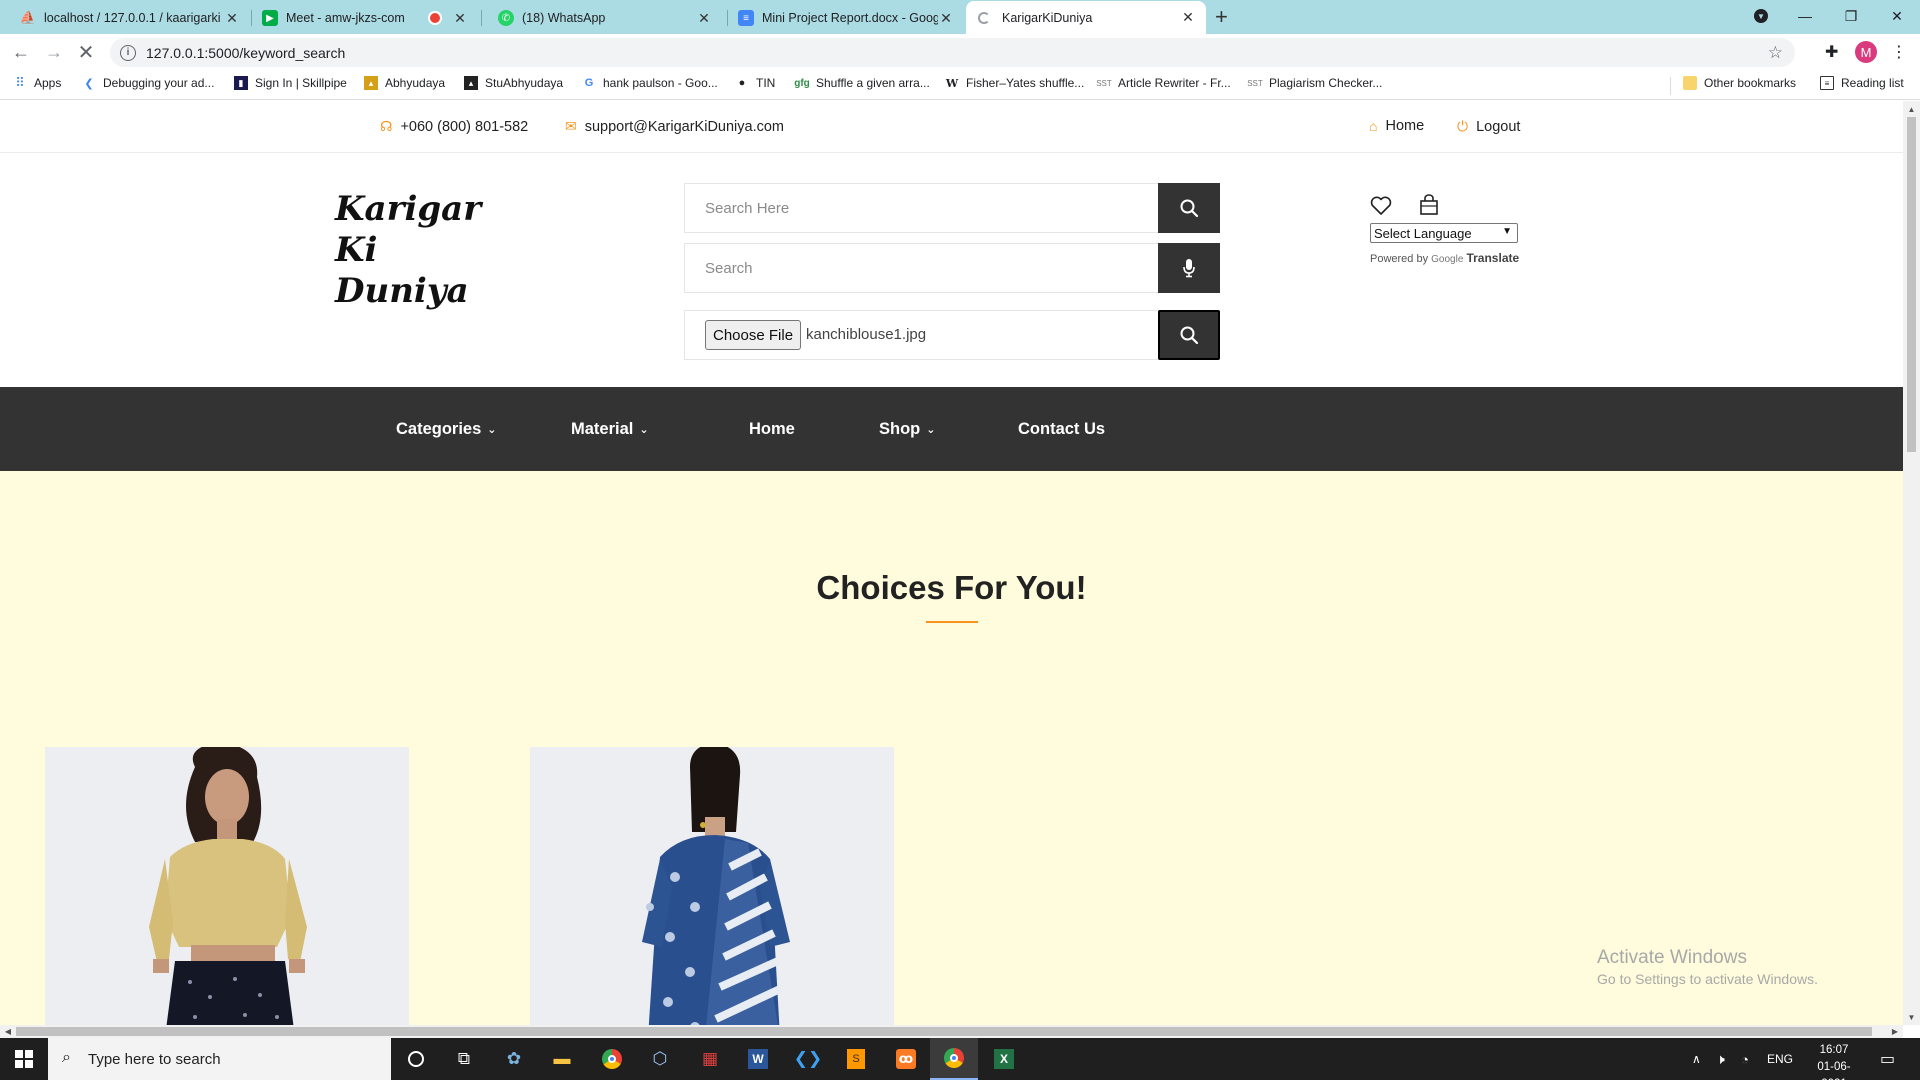  I want to click on chrome-icon, so click(612, 1059).